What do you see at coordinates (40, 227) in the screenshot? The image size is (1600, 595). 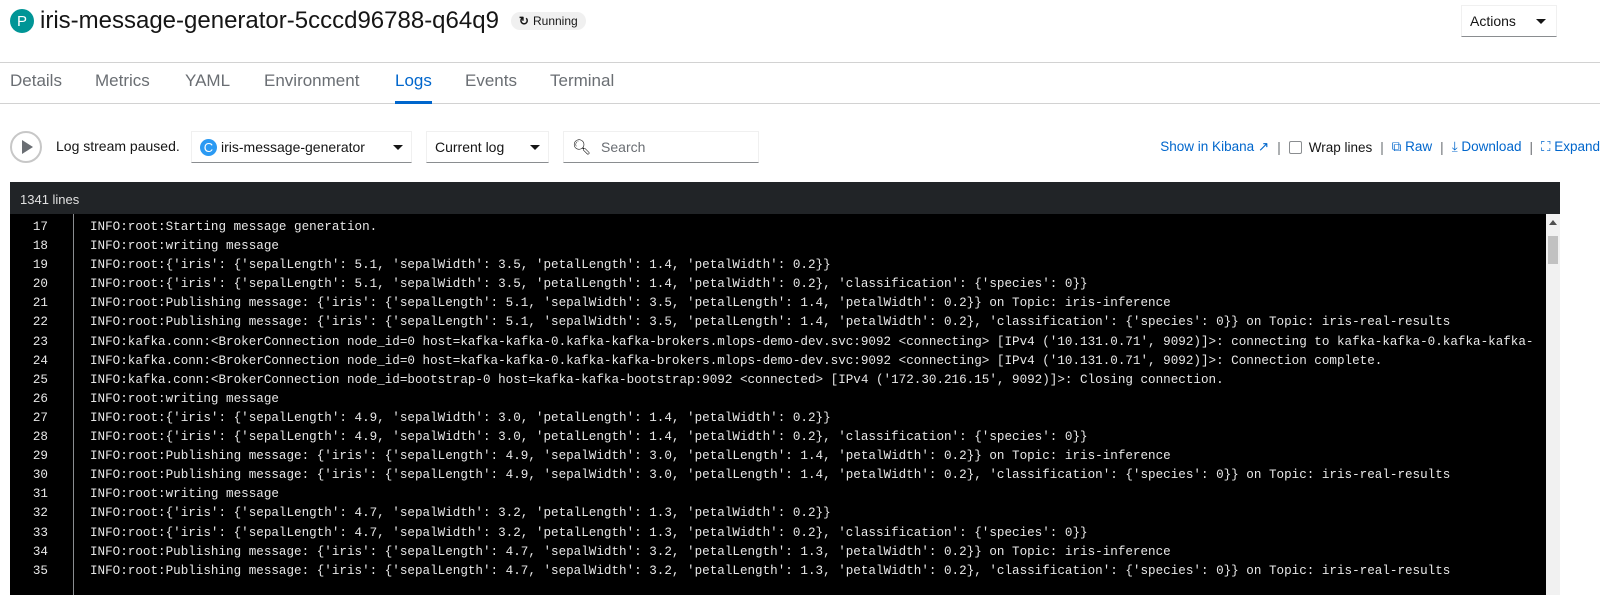 I see `line-number: 17` at bounding box center [40, 227].